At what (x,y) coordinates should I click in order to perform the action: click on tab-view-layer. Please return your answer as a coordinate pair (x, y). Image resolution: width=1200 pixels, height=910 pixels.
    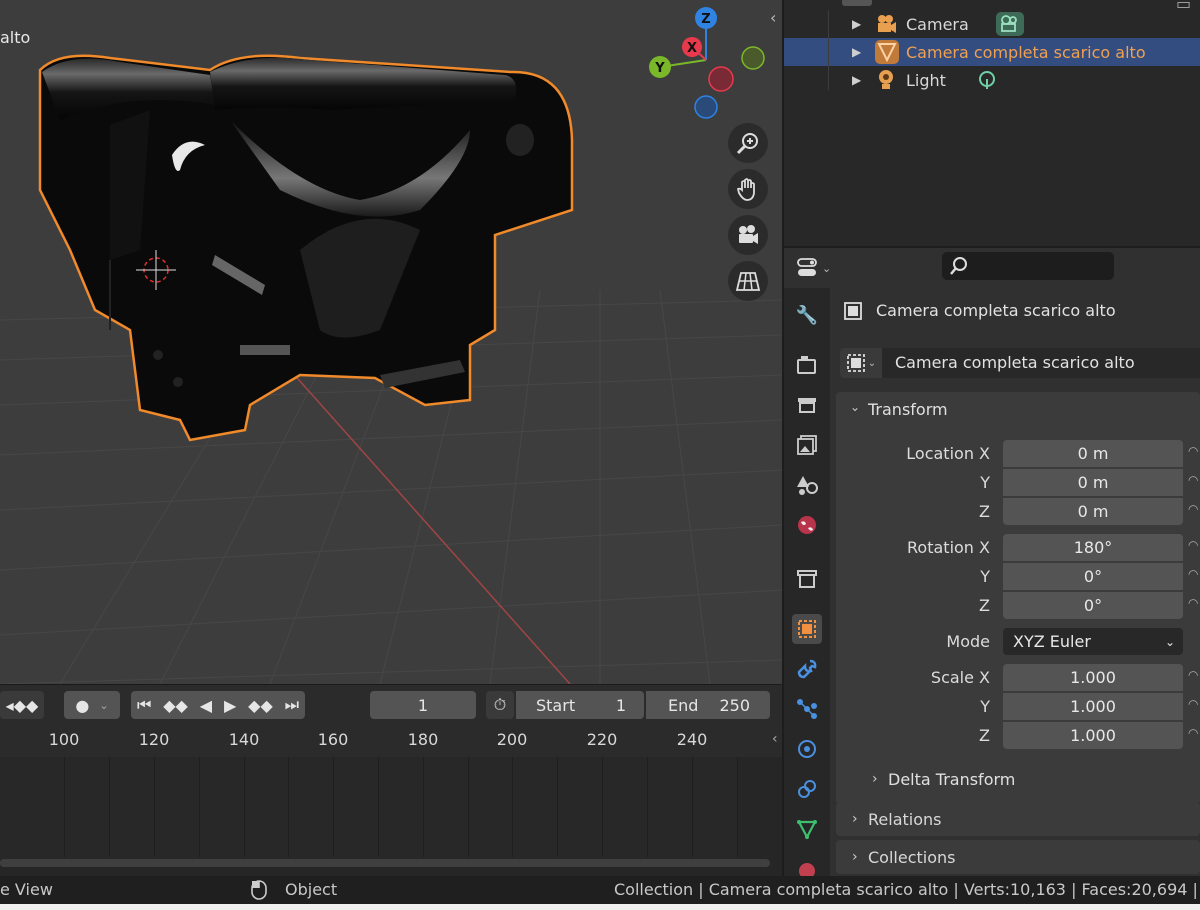
    Looking at the image, I should click on (807, 445).